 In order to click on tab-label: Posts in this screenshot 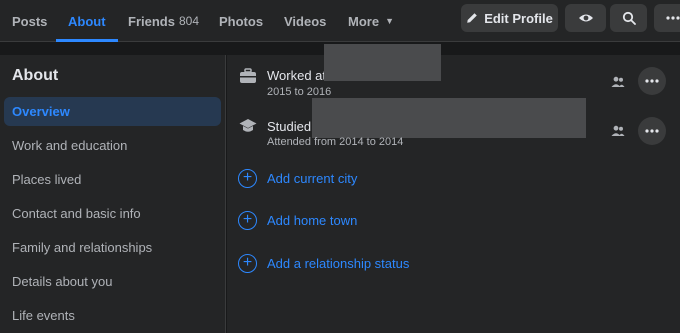, I will do `click(30, 21)`.